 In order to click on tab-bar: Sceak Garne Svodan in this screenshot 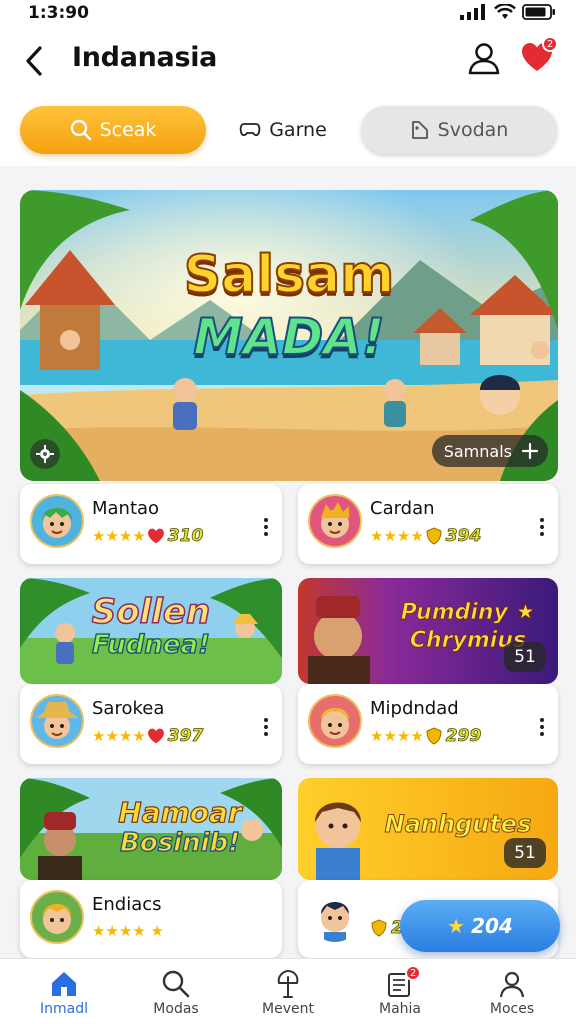, I will do `click(288, 133)`.